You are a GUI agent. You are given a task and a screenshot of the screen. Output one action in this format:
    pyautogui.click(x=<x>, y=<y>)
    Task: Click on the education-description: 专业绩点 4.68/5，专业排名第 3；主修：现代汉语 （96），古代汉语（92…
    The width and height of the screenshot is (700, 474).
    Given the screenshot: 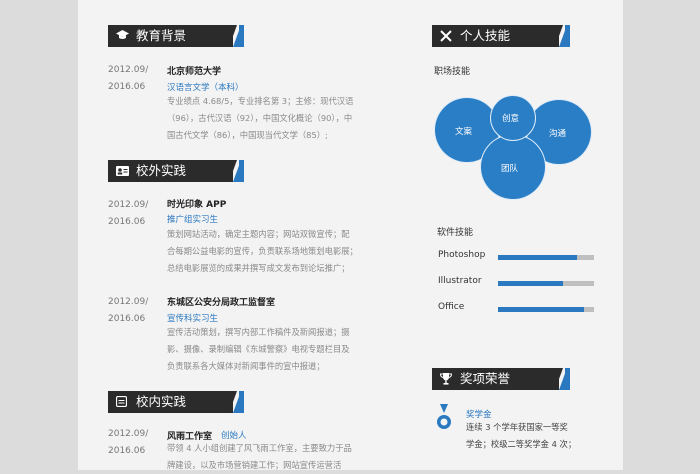 What is the action you would take?
    pyautogui.click(x=260, y=118)
    